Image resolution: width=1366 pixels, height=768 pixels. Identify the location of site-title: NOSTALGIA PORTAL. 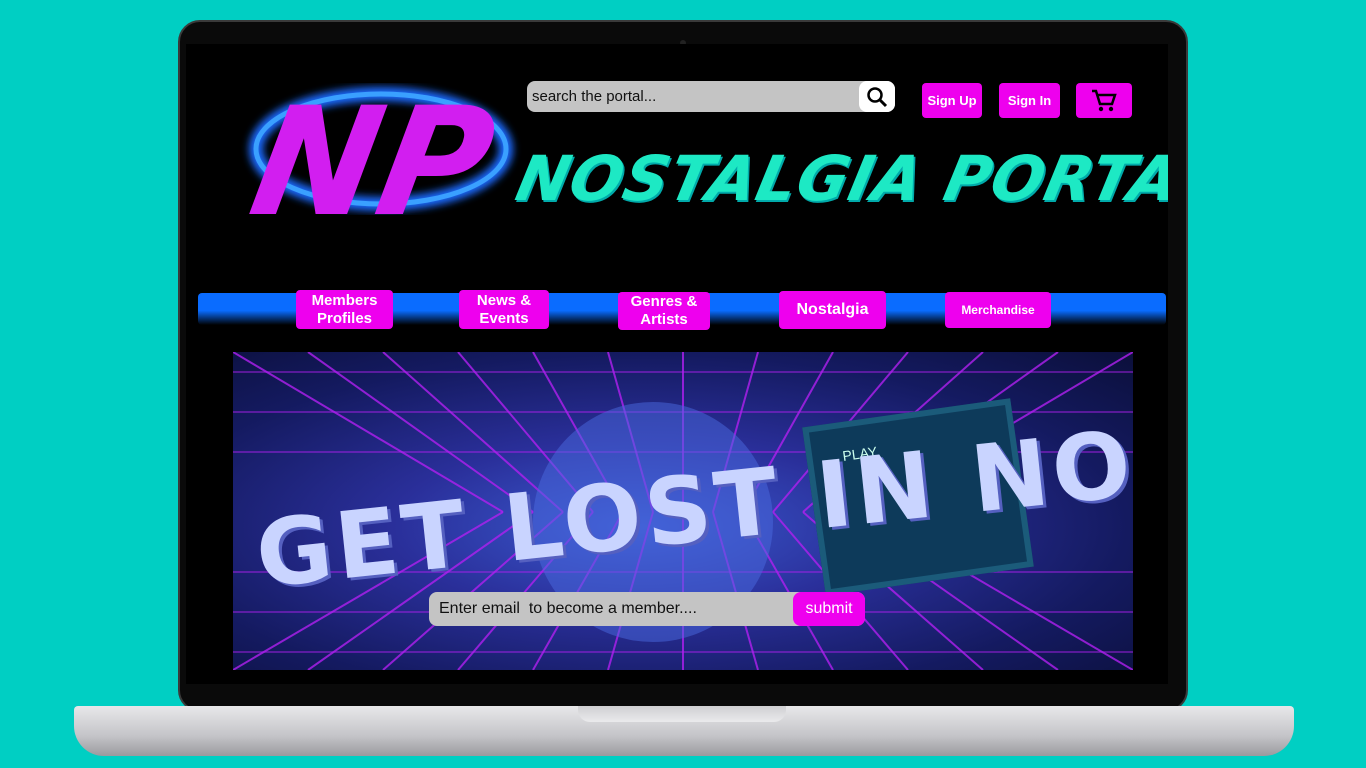
(839, 178).